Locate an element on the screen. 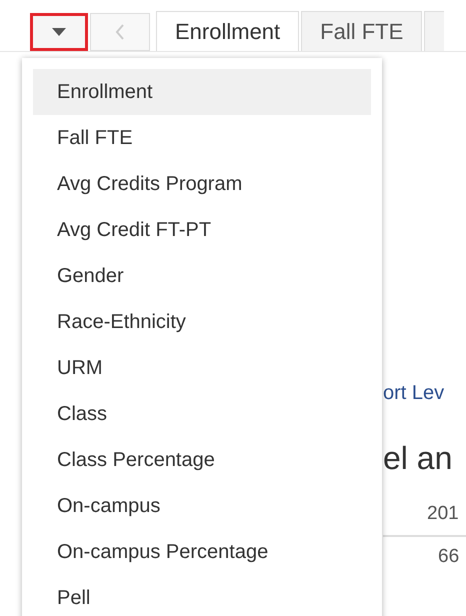  menu-item: Race-Ethnicity is located at coordinates (202, 322).